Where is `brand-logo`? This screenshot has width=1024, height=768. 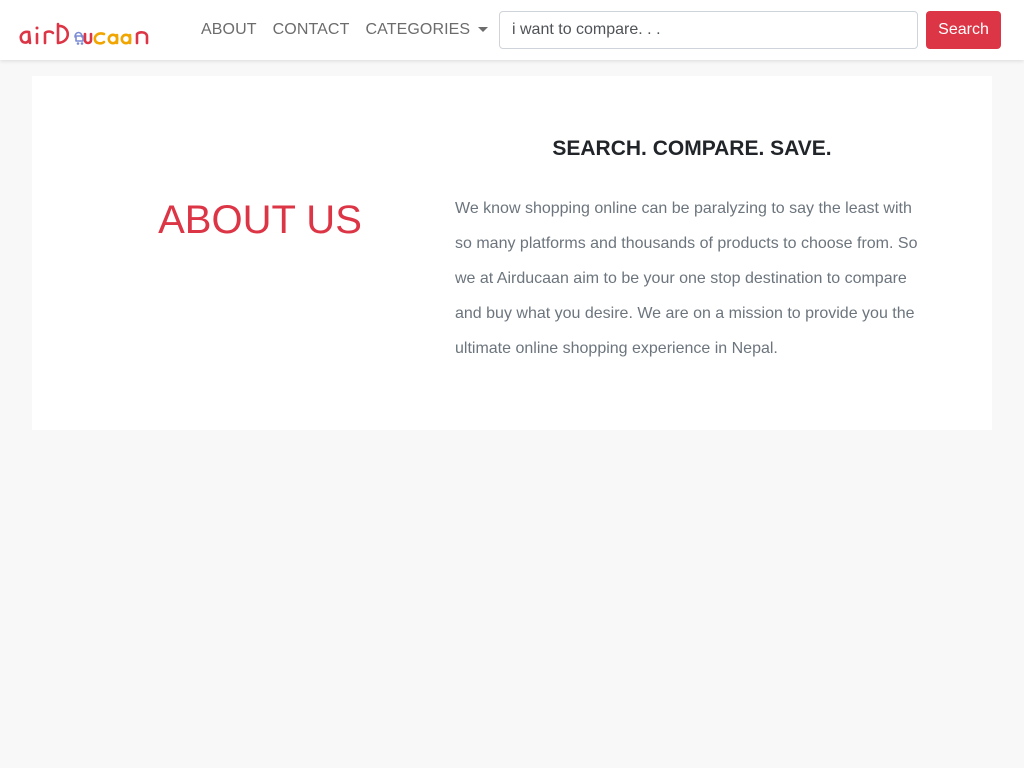
brand-logo is located at coordinates (96, 31).